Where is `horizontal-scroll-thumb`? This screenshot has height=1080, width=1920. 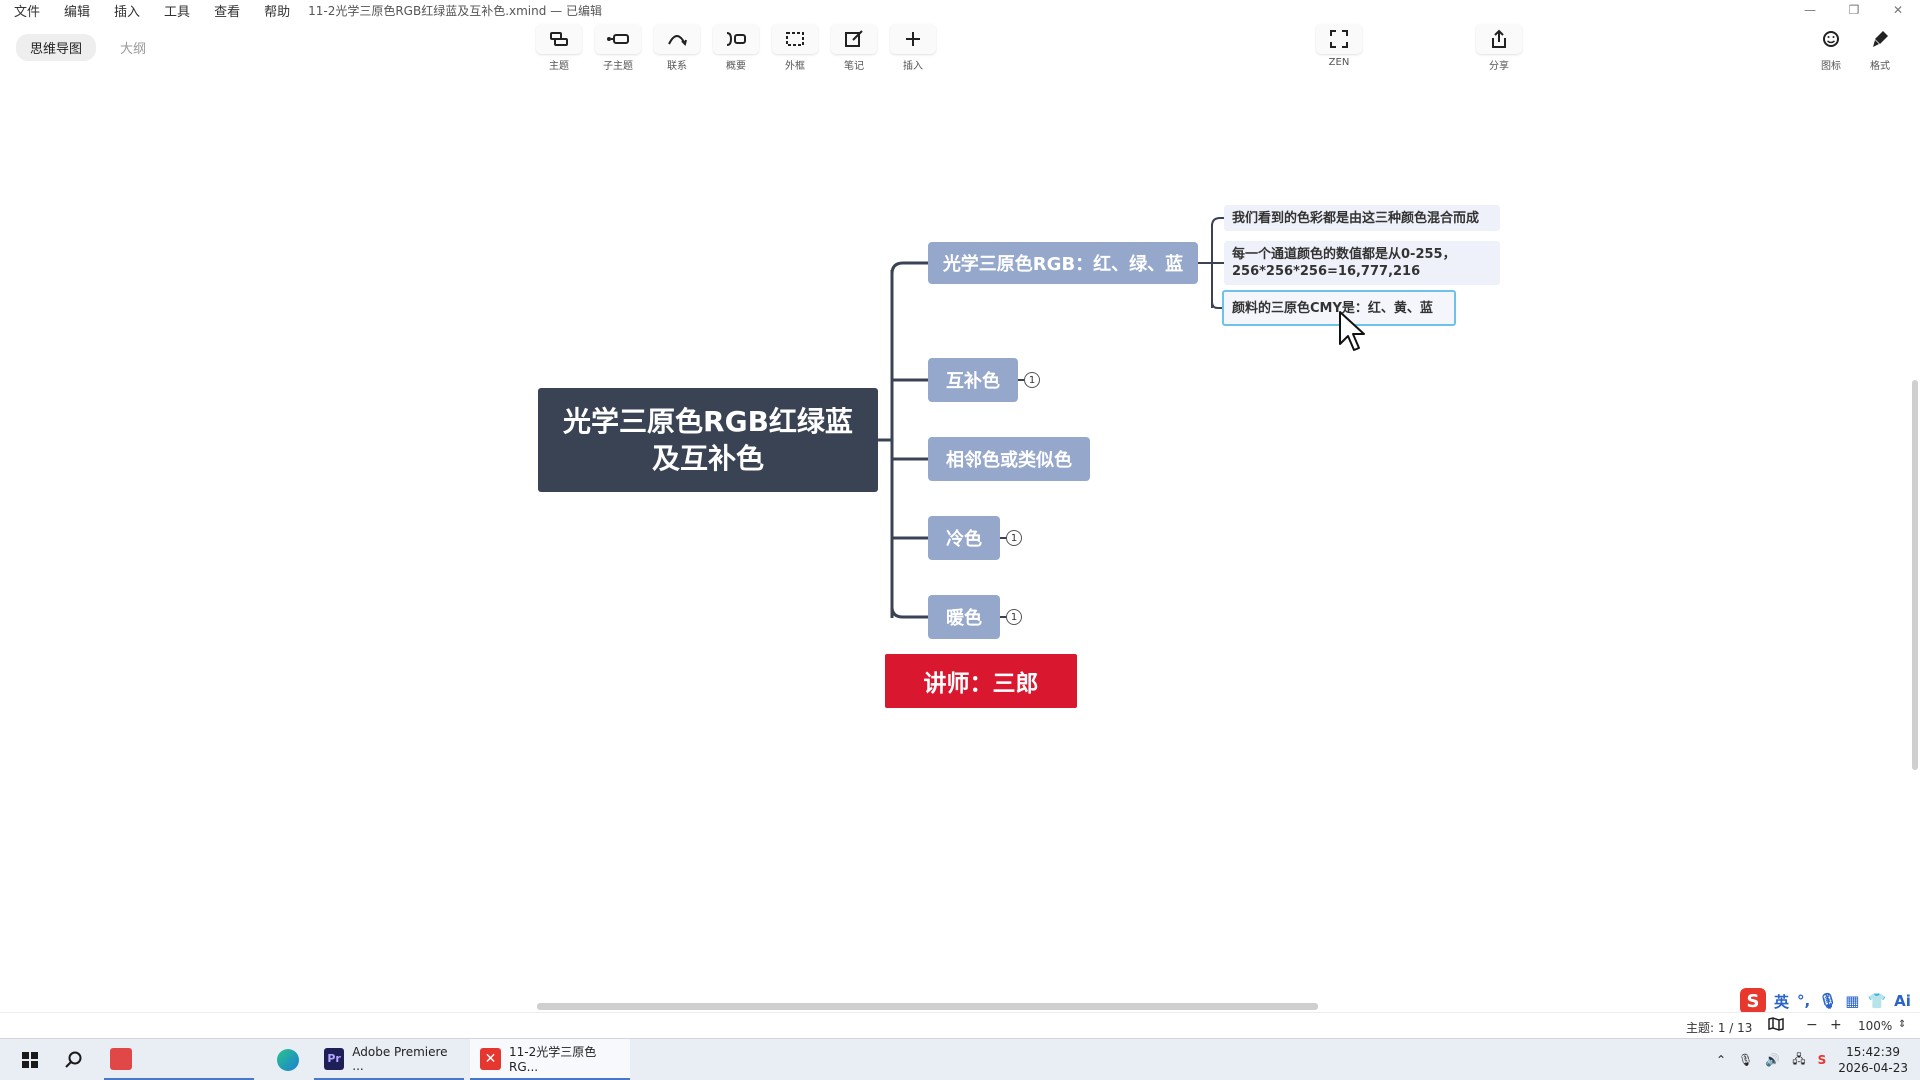 horizontal-scroll-thumb is located at coordinates (927, 1006).